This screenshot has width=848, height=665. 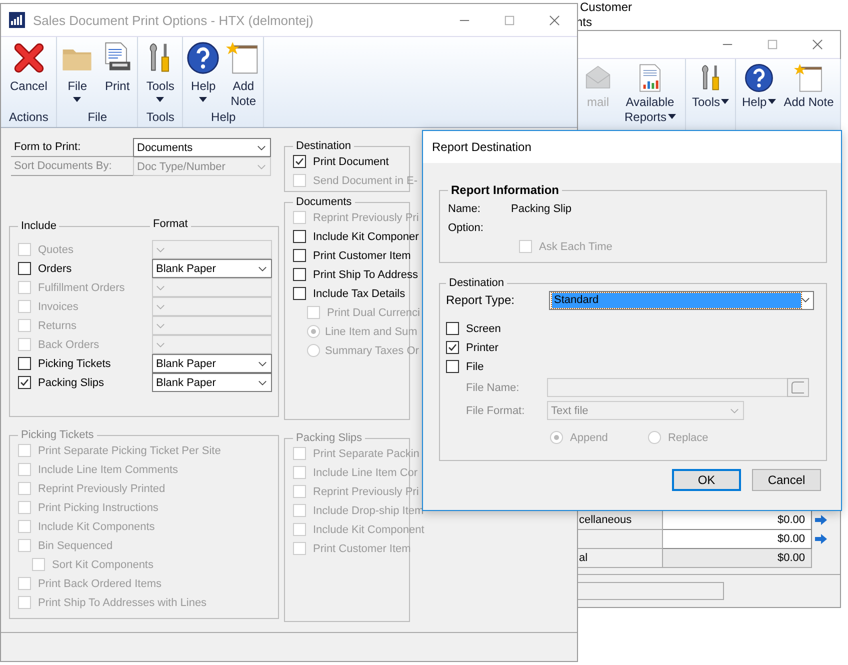 I want to click on option-label: Include Line Item Cor, so click(x=365, y=472).